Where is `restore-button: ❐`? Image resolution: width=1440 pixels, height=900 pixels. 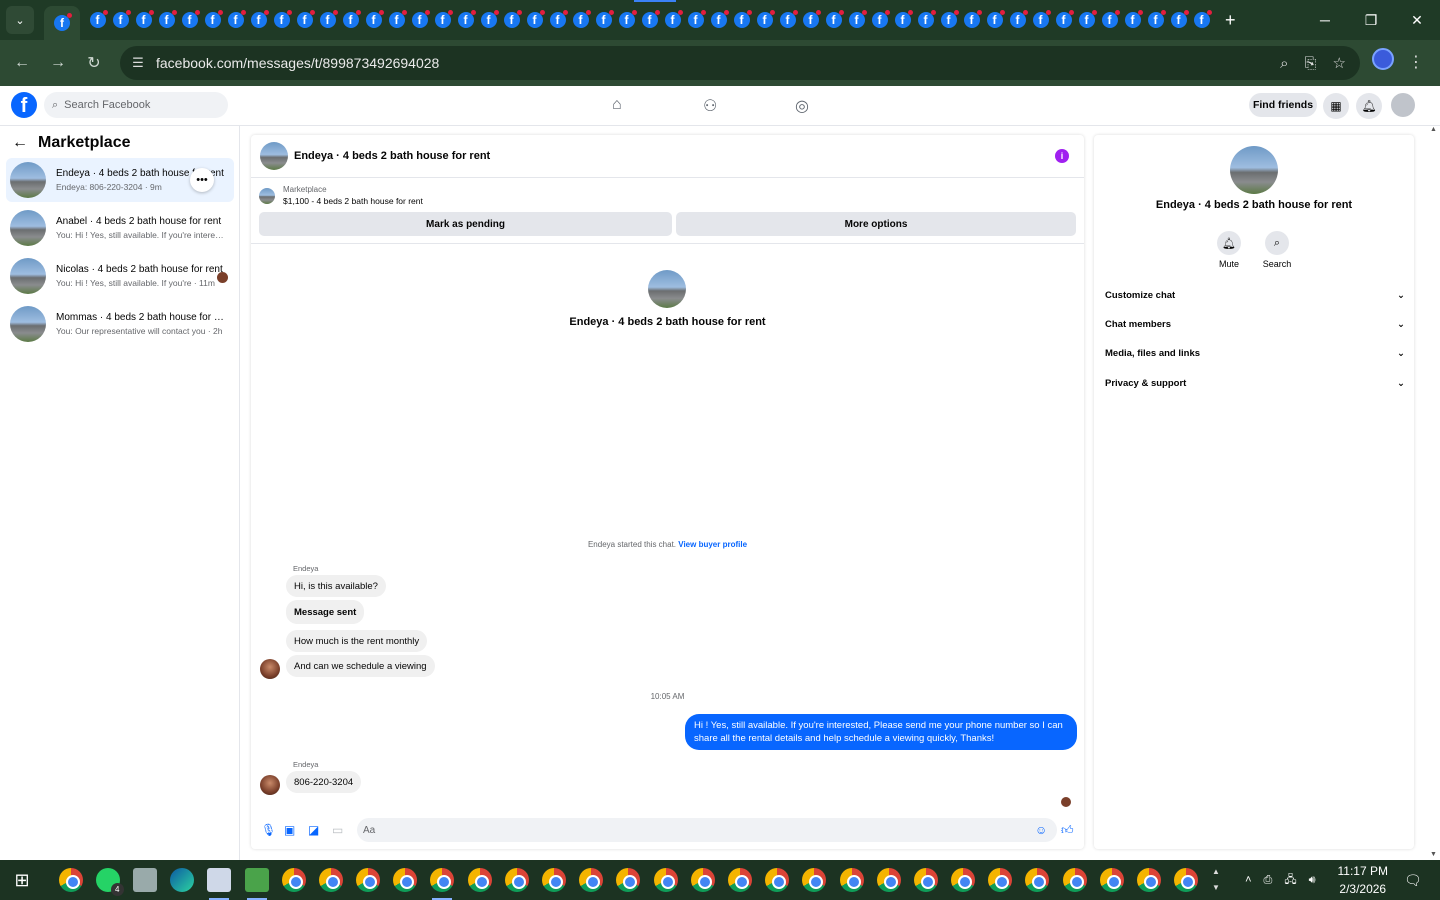
restore-button: ❐ is located at coordinates (1371, 20).